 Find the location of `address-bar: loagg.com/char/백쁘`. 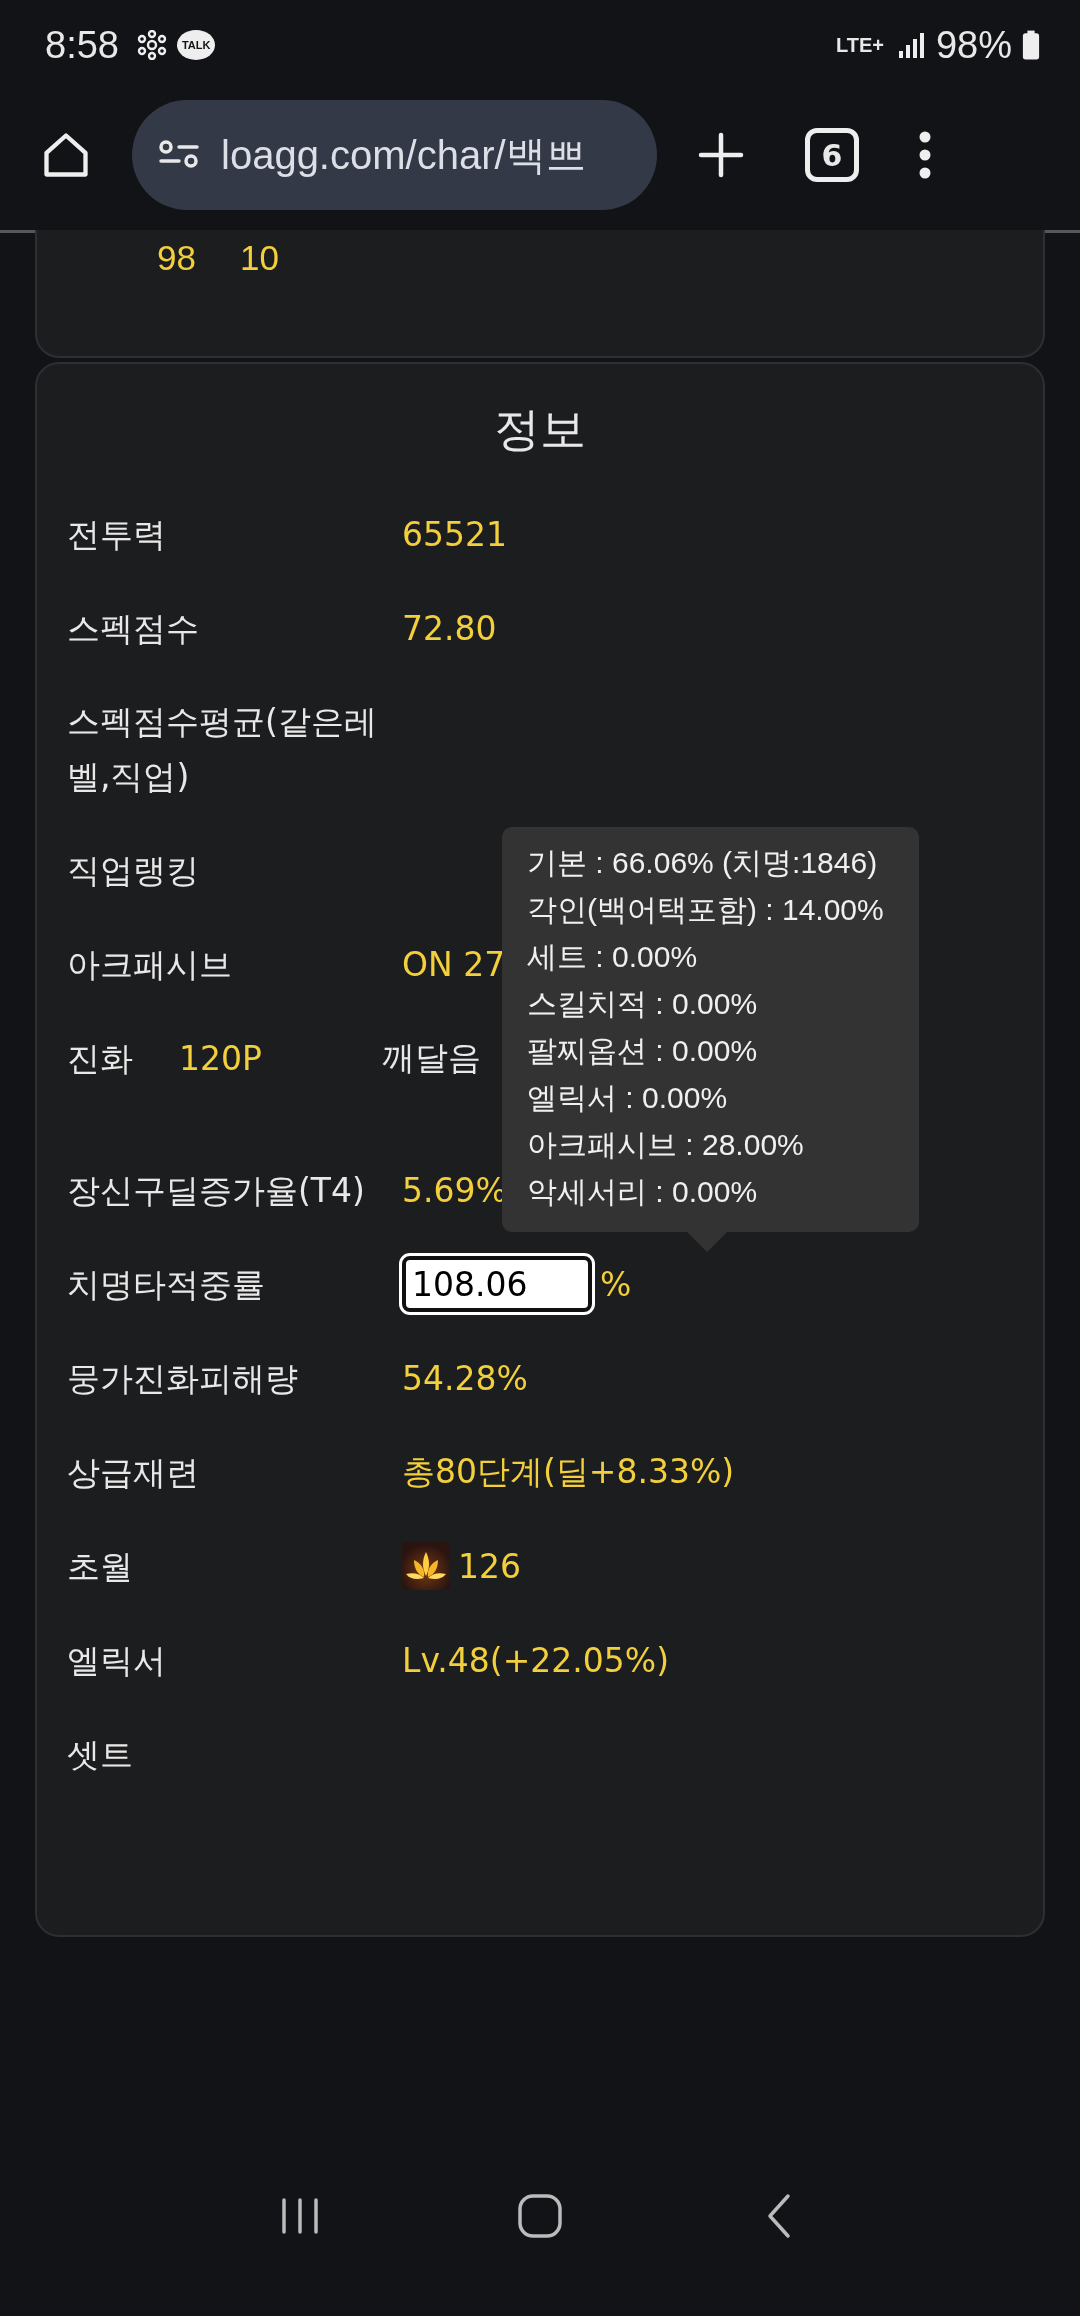

address-bar: loagg.com/char/백쁘 is located at coordinates (394, 155).